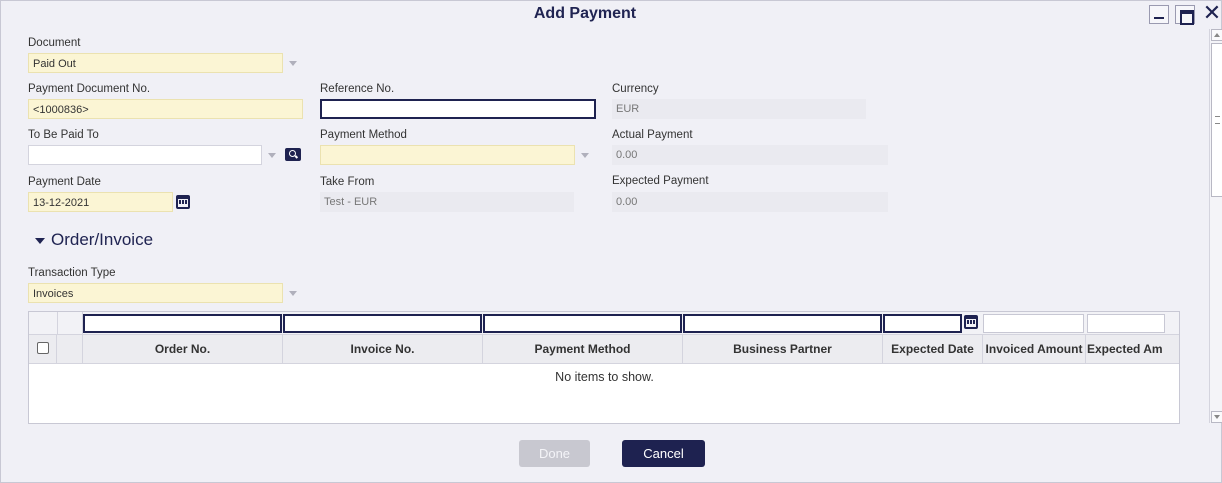 The image size is (1222, 483). I want to click on take-from-field: Test - EUR, so click(447, 202).